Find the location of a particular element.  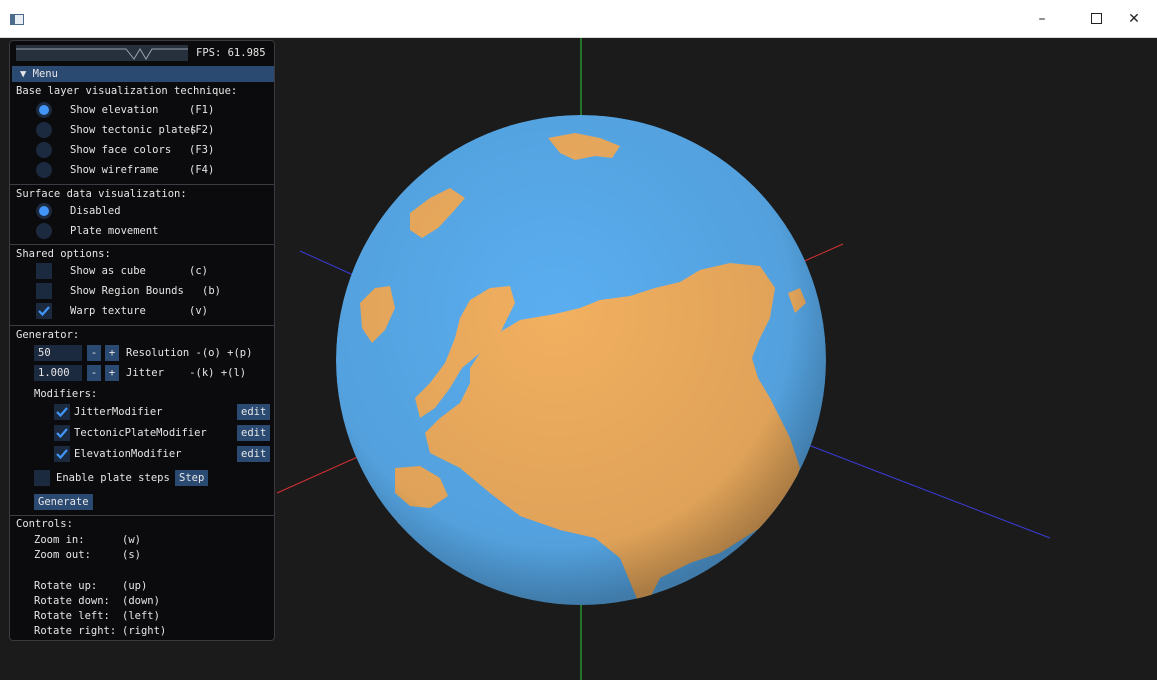

radio-show-elevation is located at coordinates (44, 110).